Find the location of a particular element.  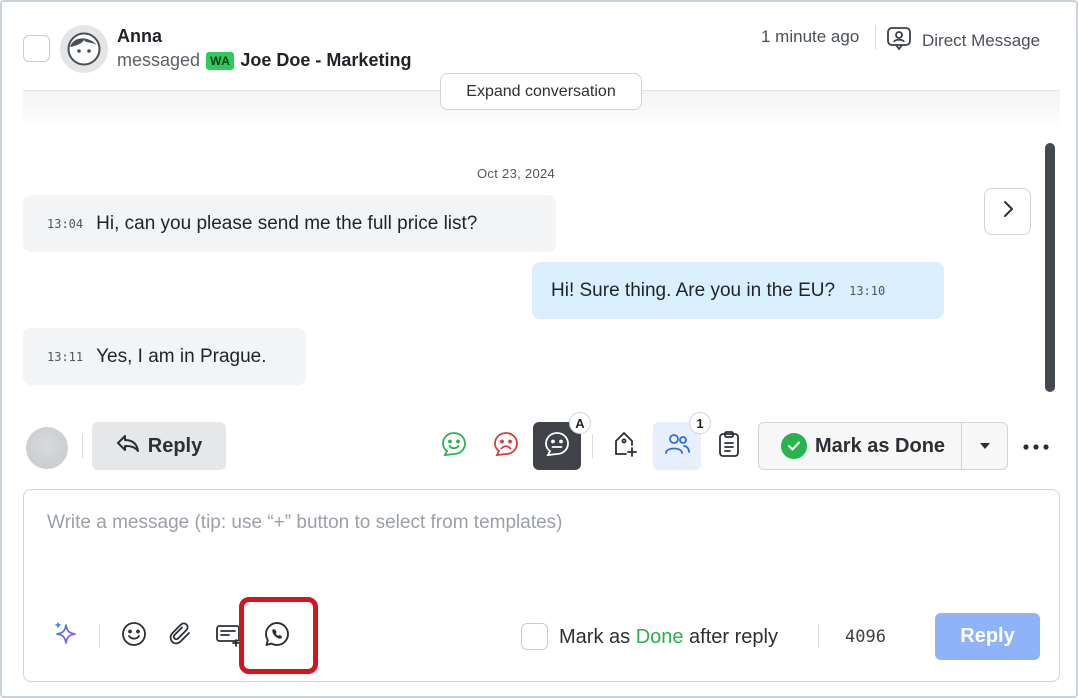

message-type: Direct Message is located at coordinates (963, 40).